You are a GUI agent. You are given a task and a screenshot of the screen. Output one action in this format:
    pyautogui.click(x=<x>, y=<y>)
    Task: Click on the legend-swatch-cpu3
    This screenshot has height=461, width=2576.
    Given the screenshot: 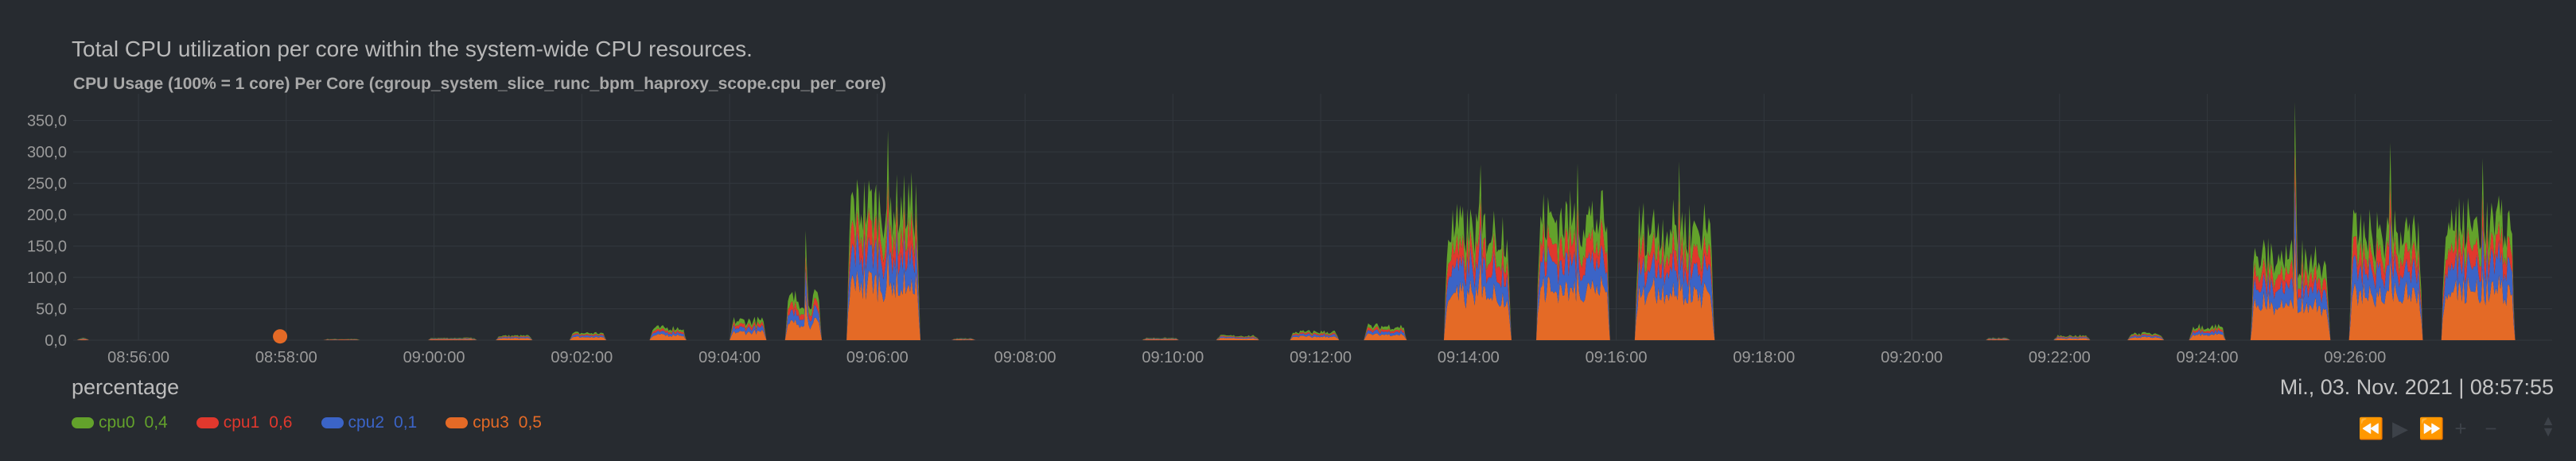 What is the action you would take?
    pyautogui.click(x=458, y=422)
    